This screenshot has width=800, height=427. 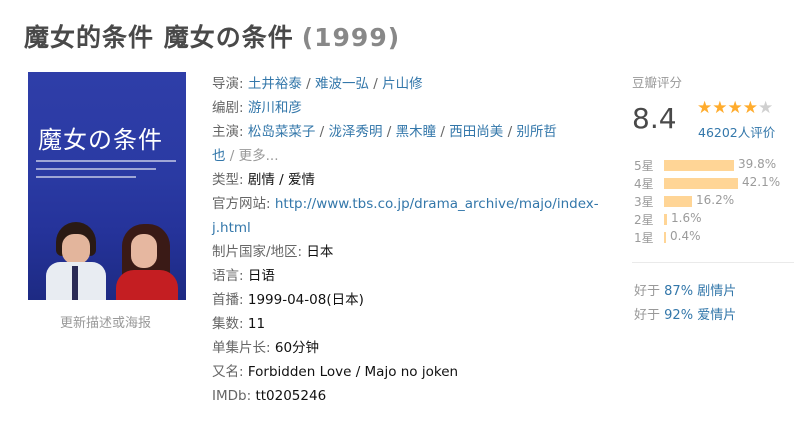 What do you see at coordinates (219, 156) in the screenshot?
I see `cast-link: 也` at bounding box center [219, 156].